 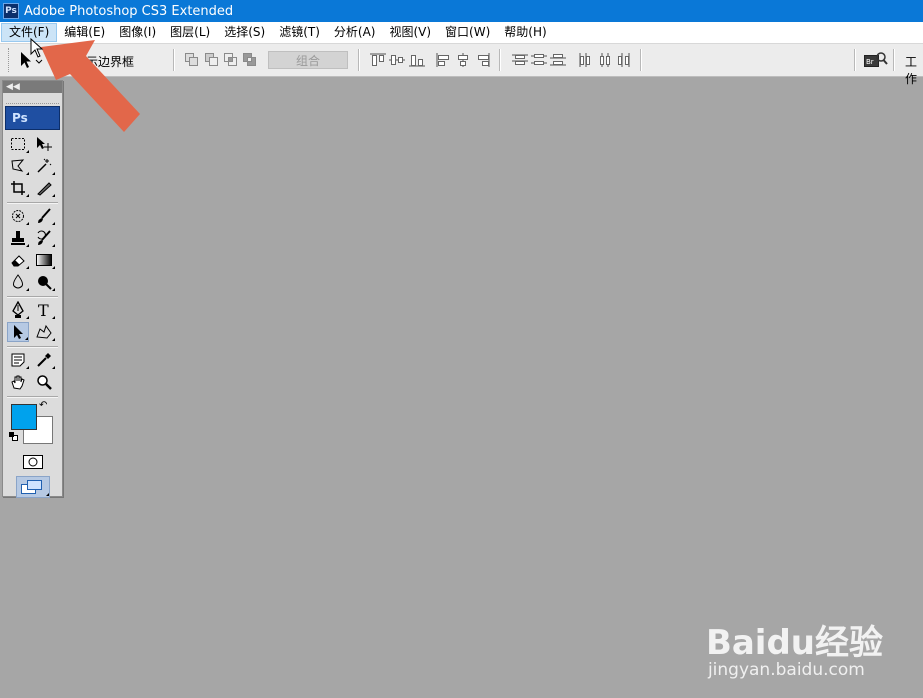 I want to click on history-brush-tool-icon, so click(x=44, y=238).